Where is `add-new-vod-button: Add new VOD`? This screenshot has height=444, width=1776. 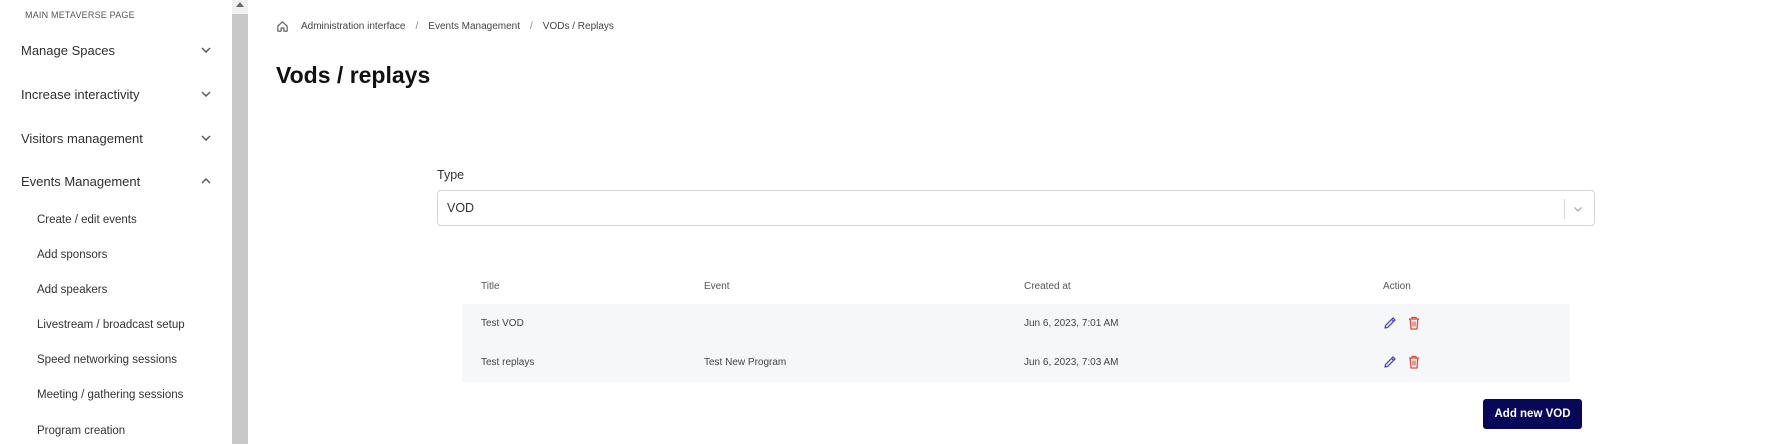
add-new-vod-button: Add new VOD is located at coordinates (1532, 414).